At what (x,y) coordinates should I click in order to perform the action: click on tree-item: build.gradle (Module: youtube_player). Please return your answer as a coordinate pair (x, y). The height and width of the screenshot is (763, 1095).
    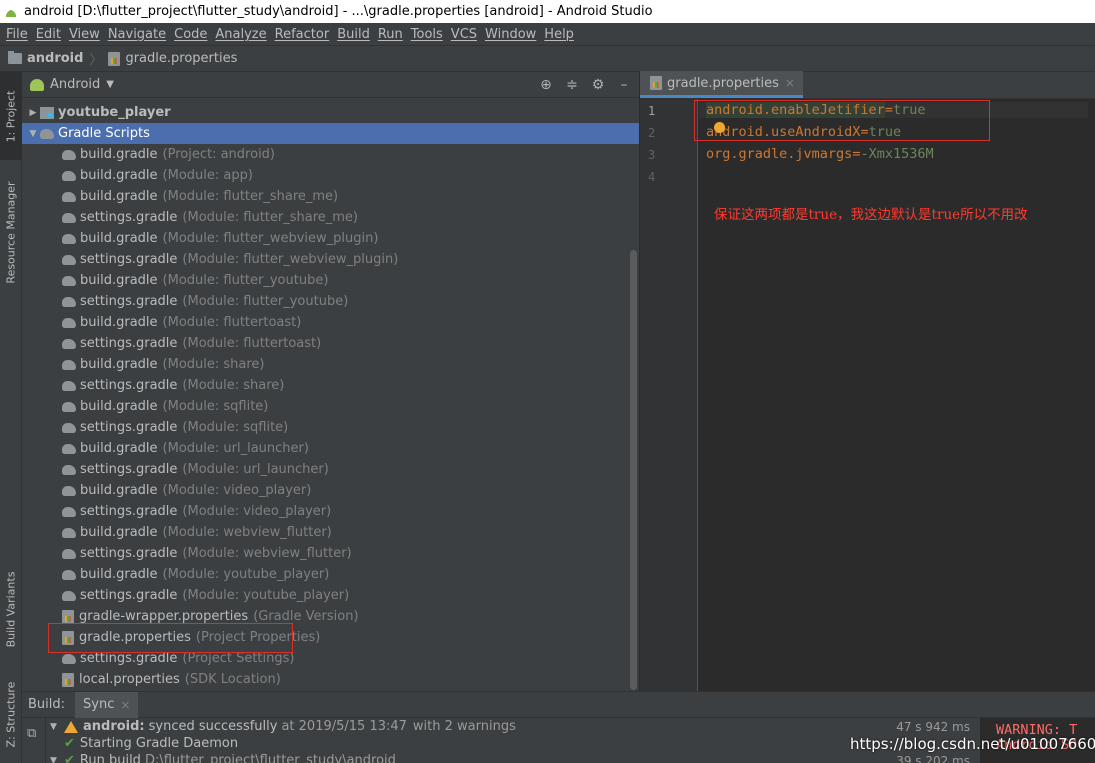
    Looking at the image, I should click on (330, 574).